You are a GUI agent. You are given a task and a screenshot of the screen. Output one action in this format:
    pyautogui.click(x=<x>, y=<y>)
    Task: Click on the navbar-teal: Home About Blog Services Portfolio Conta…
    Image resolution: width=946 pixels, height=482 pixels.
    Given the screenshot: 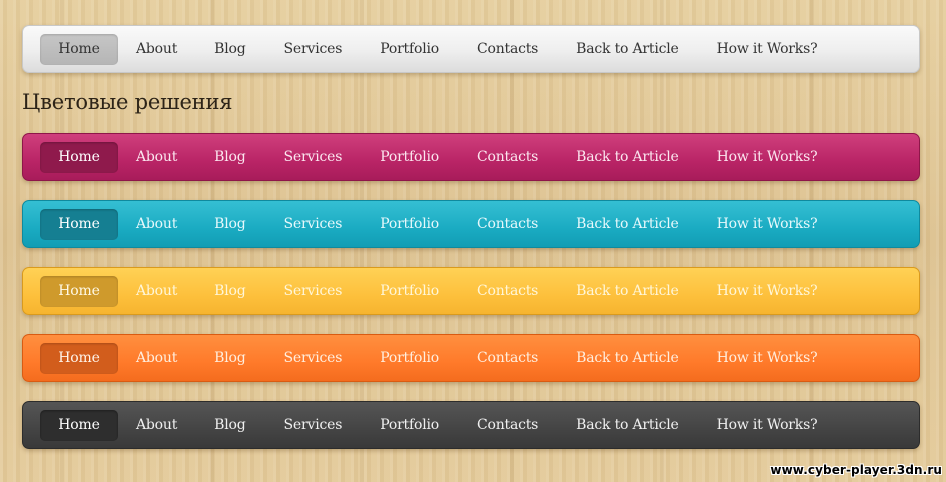 What is the action you would take?
    pyautogui.click(x=471, y=224)
    